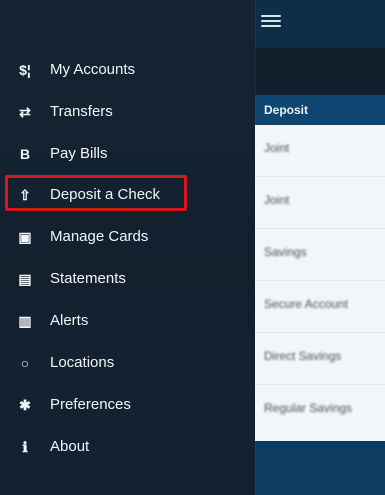  What do you see at coordinates (127, 447) in the screenshot?
I see `menu-item-about: ℹ About` at bounding box center [127, 447].